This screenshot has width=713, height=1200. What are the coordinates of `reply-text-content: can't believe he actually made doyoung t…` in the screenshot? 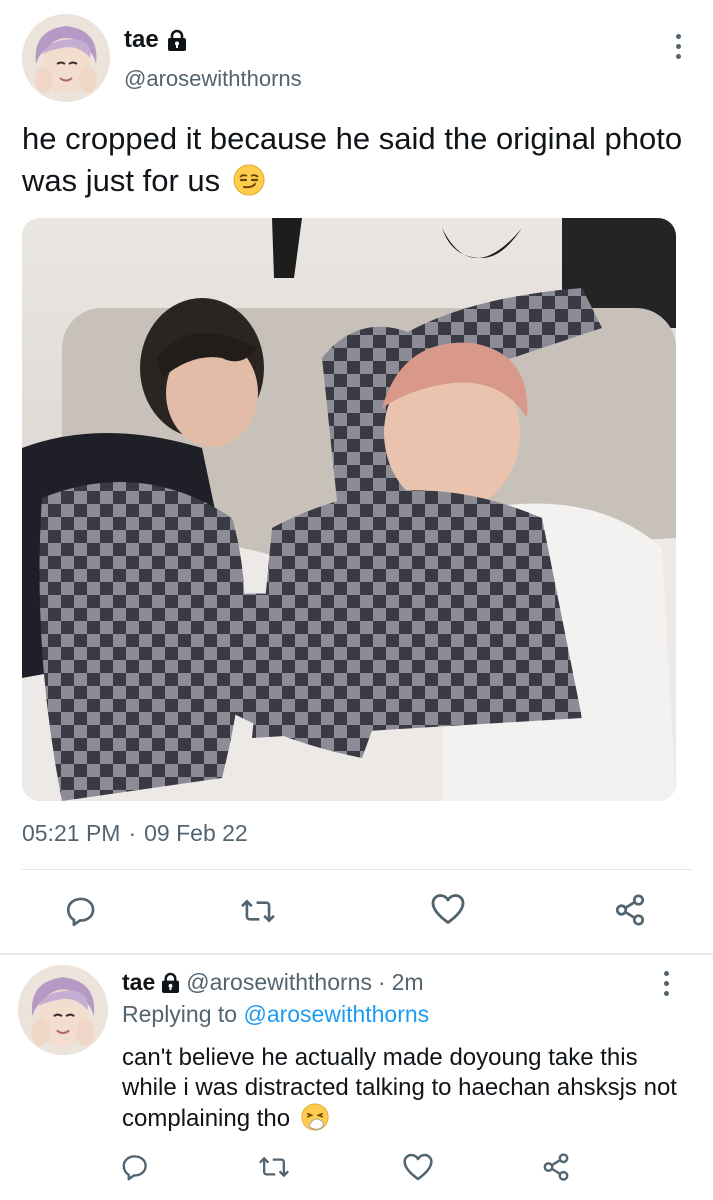 It's located at (399, 1088).